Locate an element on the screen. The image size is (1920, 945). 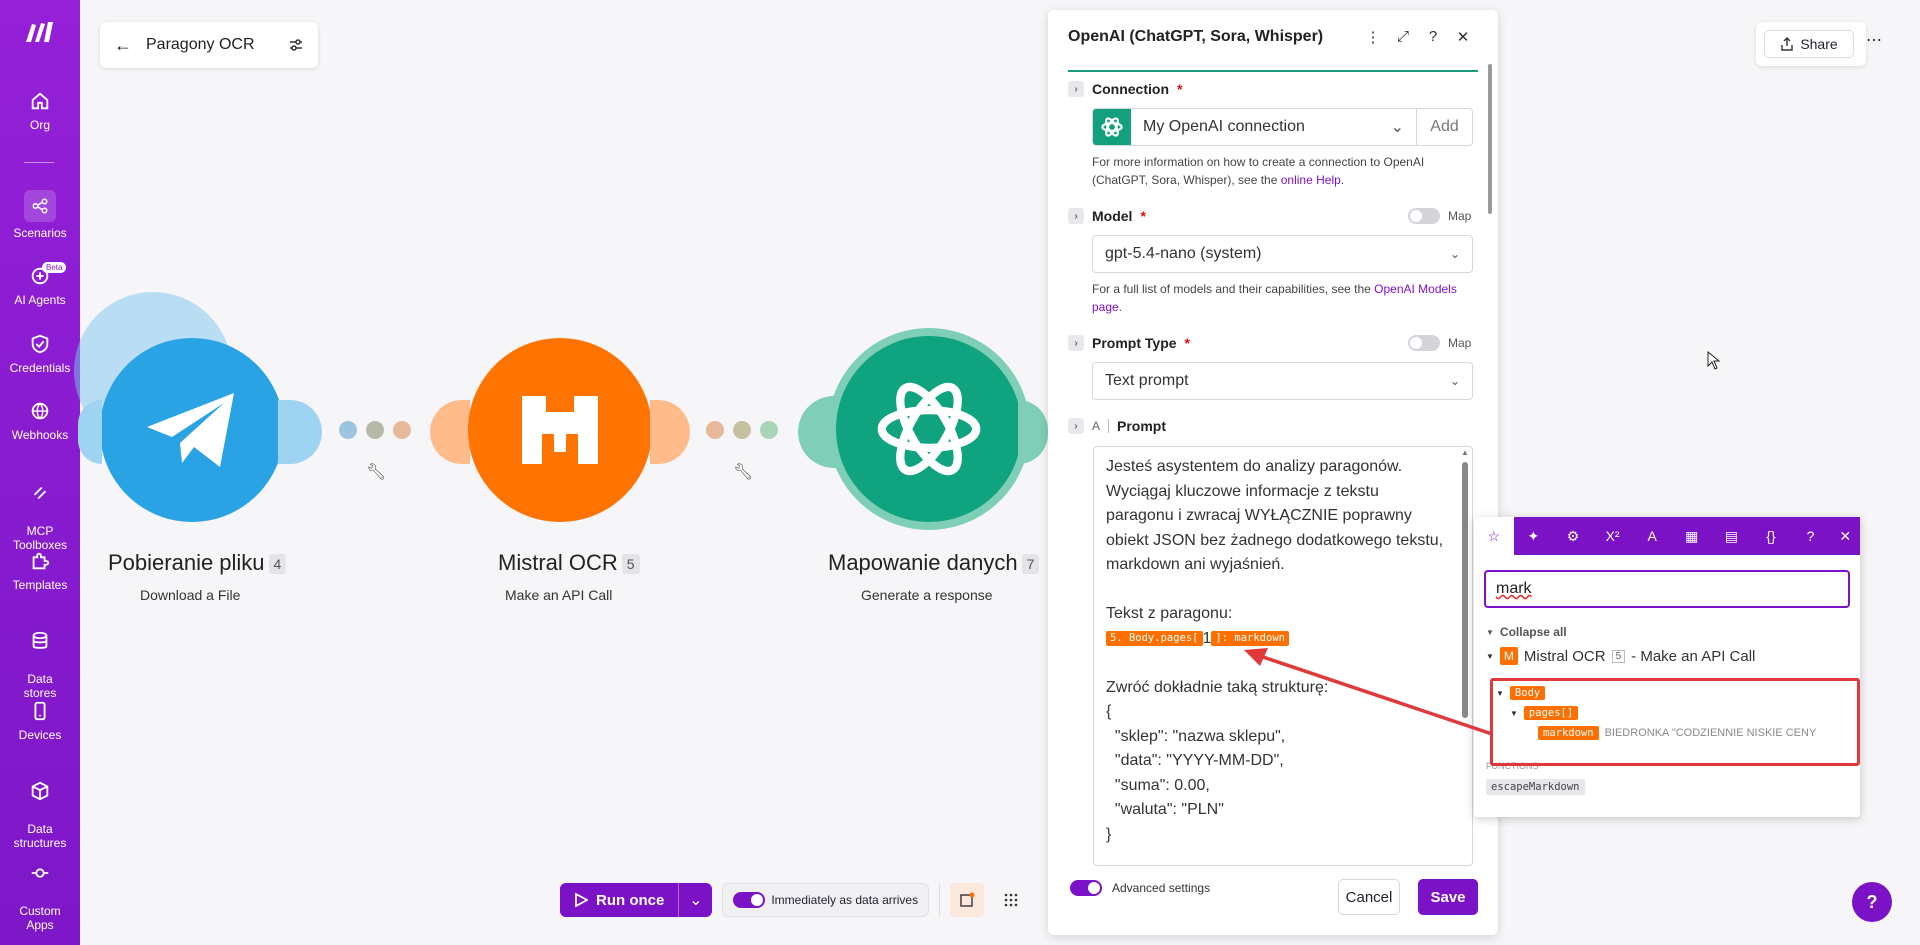
function-item: escapeMarkdown is located at coordinates (1535, 787).